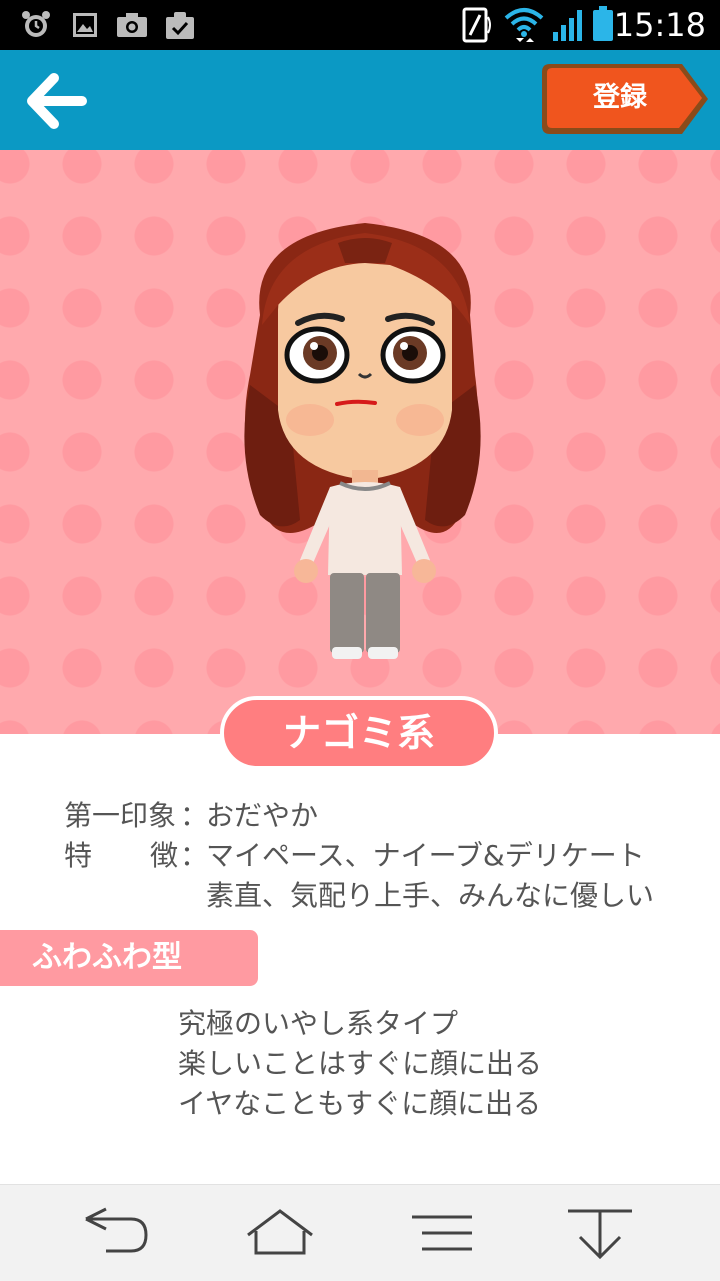  What do you see at coordinates (78, 855) in the screenshot?
I see `features-label-char-1: 特` at bounding box center [78, 855].